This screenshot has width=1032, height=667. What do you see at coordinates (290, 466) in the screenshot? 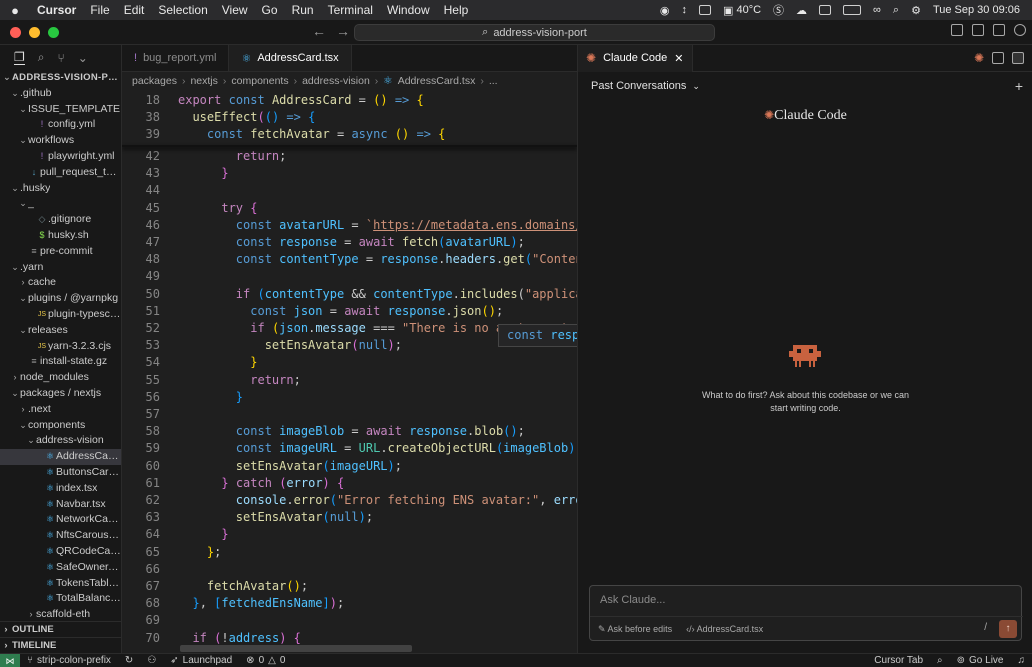
I see `code-line: setEnsAvatar(imageURL);` at bounding box center [290, 466].